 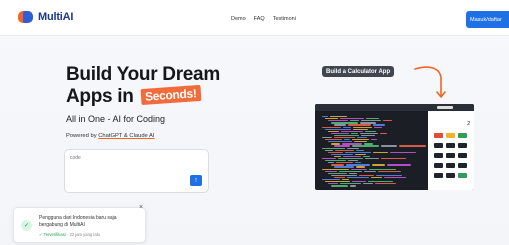 I want to click on hero-title-line1: Build Your Dream, so click(x=143, y=74).